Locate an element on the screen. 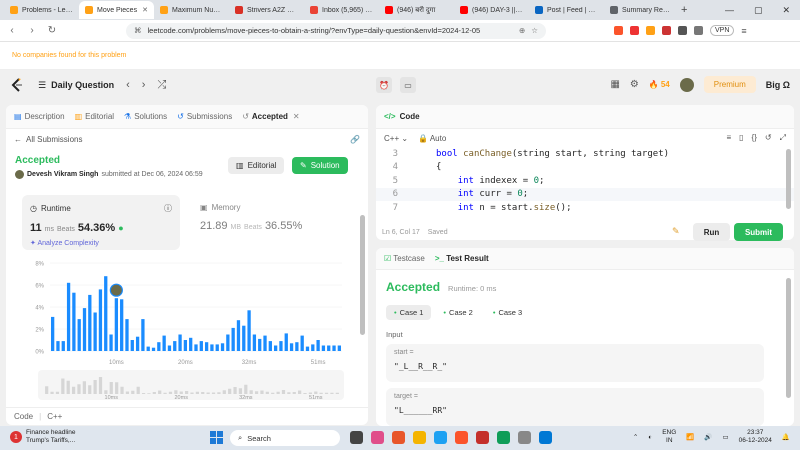  case-3-tab: • Case 3 is located at coordinates (507, 312).